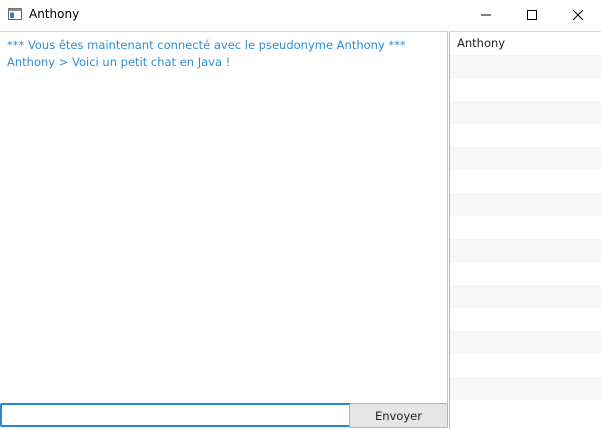 The image size is (601, 429). I want to click on maximize-button, so click(532, 15).